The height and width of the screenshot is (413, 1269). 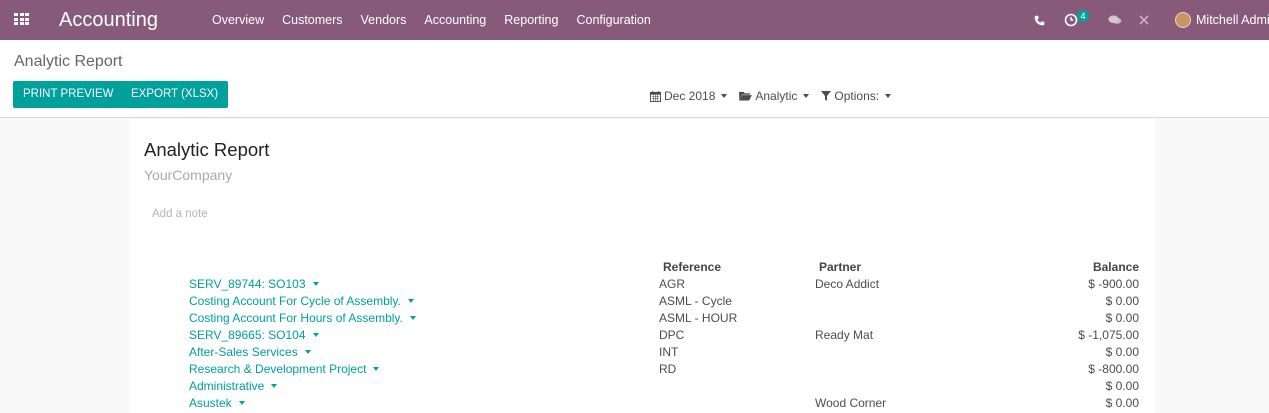 I want to click on account-link: After-Sales Services, so click(x=250, y=352).